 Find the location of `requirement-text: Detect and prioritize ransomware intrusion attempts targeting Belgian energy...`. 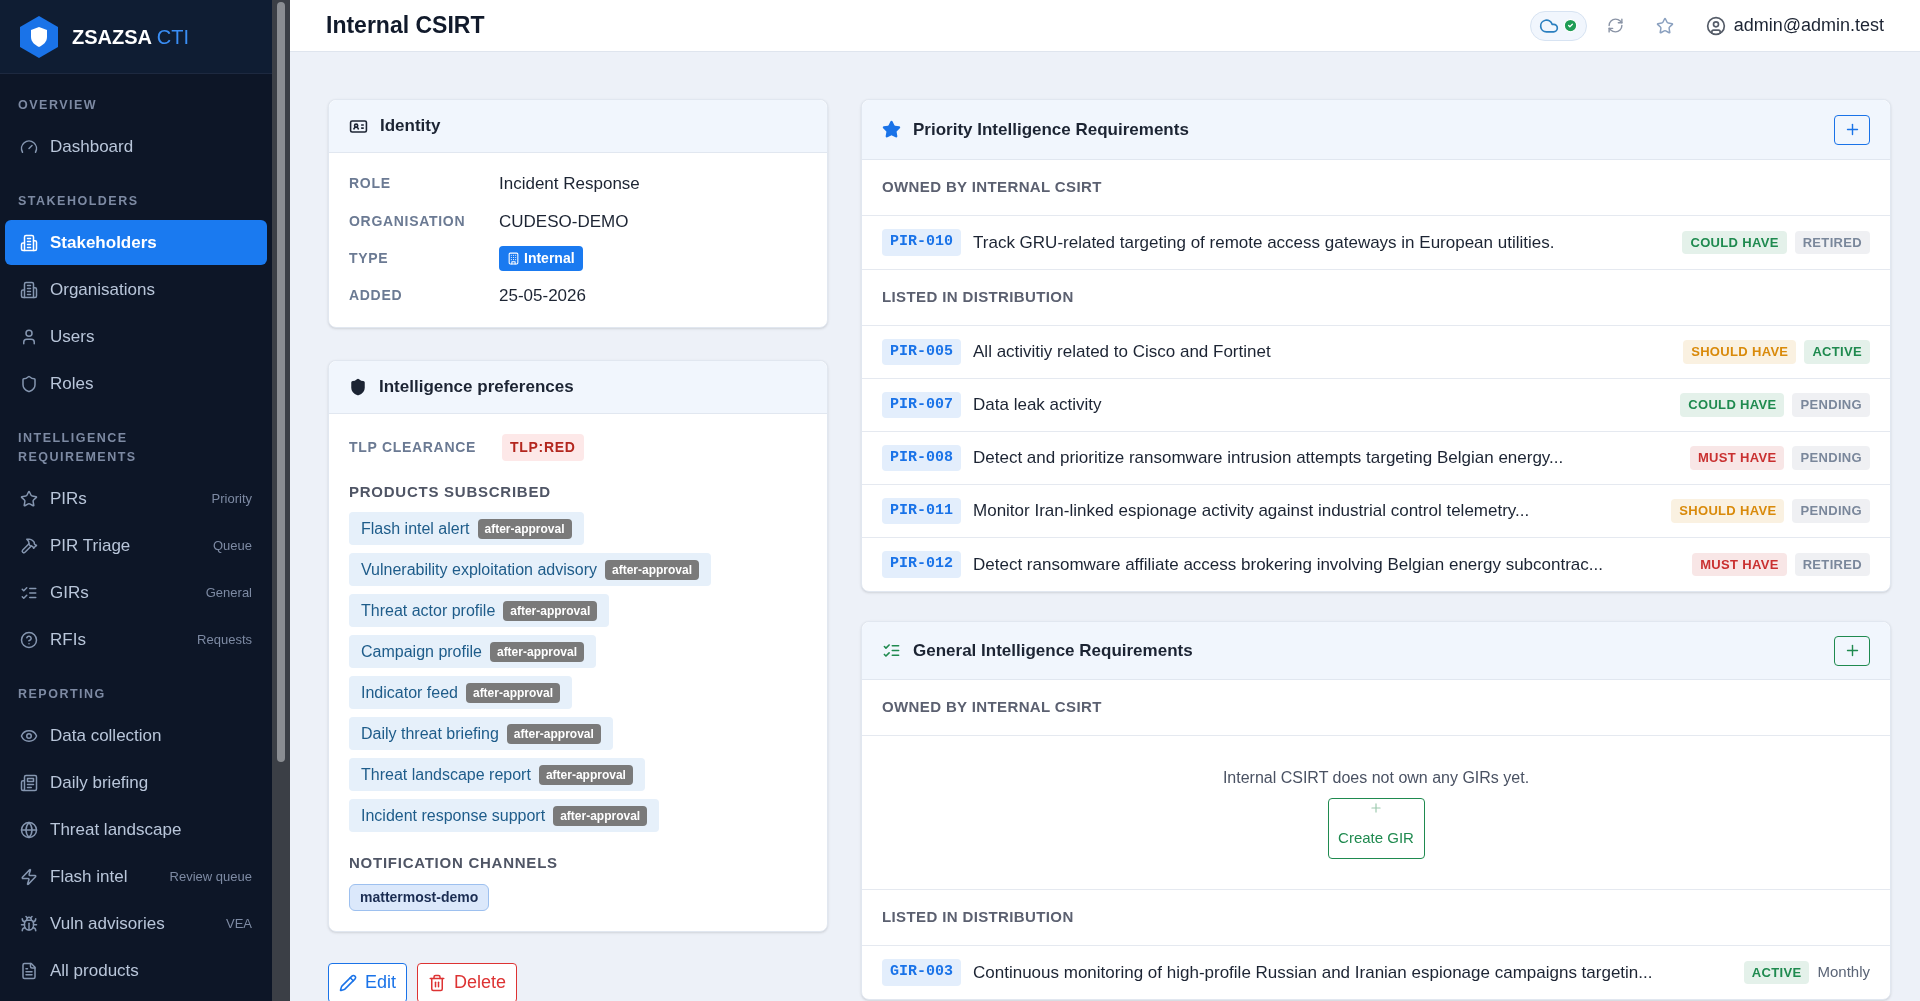

requirement-text: Detect and prioritize ransomware intrusion attempts targeting Belgian energy... is located at coordinates (1269, 458).